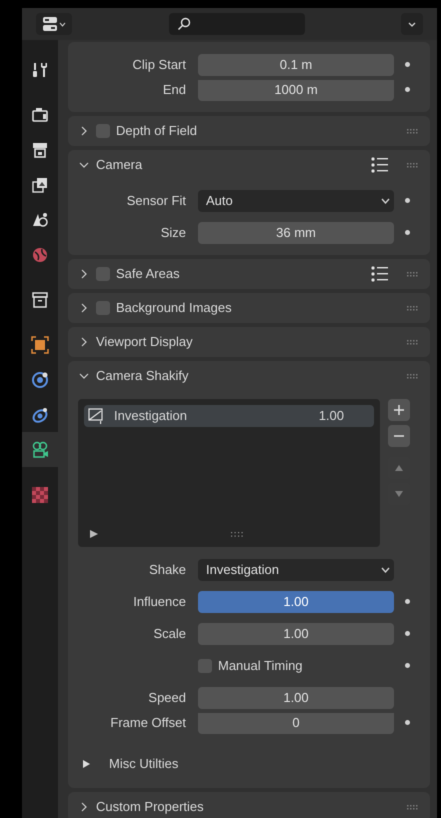 The width and height of the screenshot is (441, 818). Describe the element at coordinates (148, 723) in the screenshot. I see `field-label: Frame Offset` at that location.